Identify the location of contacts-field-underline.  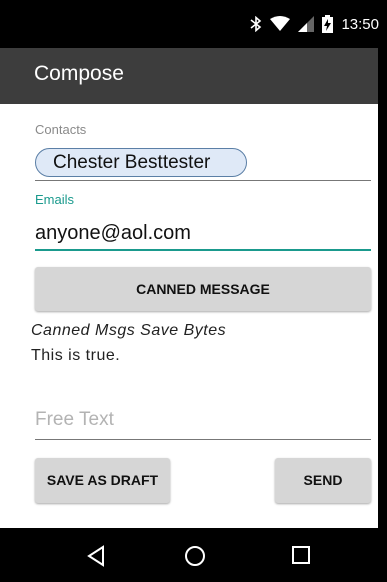
(203, 180).